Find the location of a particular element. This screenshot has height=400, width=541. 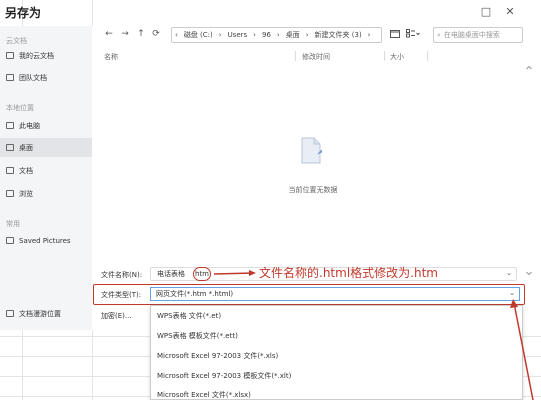

search-placeholder: 在电脑桌面中搜索 is located at coordinates (471, 35).